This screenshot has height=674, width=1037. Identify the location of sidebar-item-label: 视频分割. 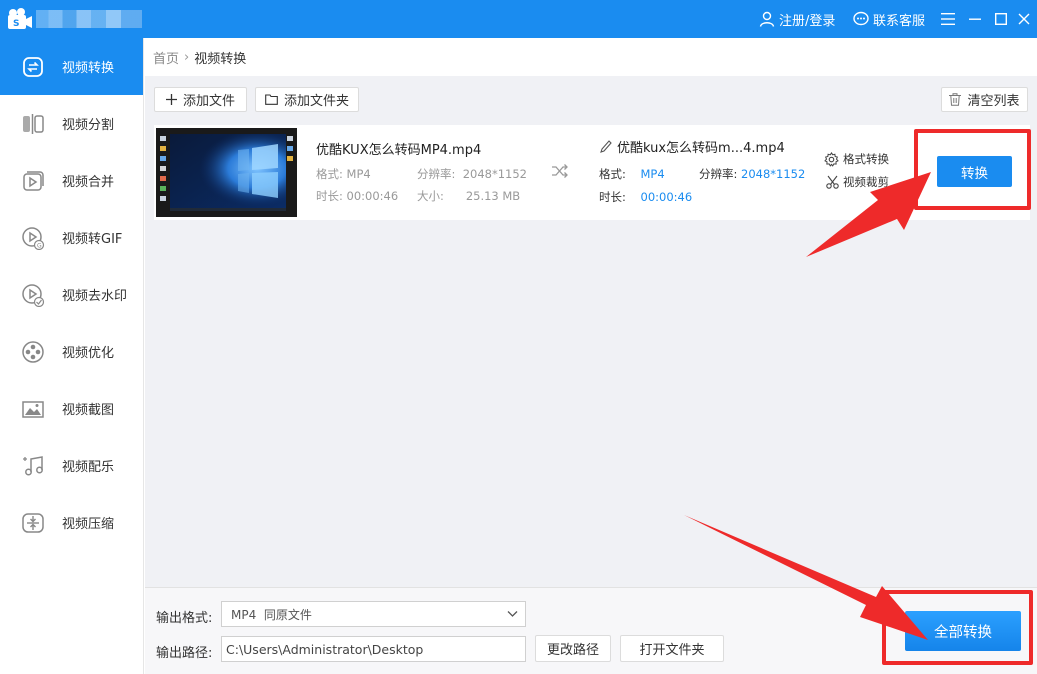
(88, 125).